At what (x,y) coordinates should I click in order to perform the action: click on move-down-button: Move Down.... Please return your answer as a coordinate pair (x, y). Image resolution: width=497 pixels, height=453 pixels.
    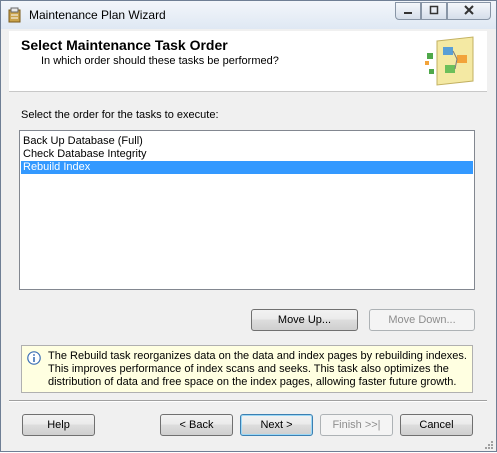
    Looking at the image, I should click on (422, 320).